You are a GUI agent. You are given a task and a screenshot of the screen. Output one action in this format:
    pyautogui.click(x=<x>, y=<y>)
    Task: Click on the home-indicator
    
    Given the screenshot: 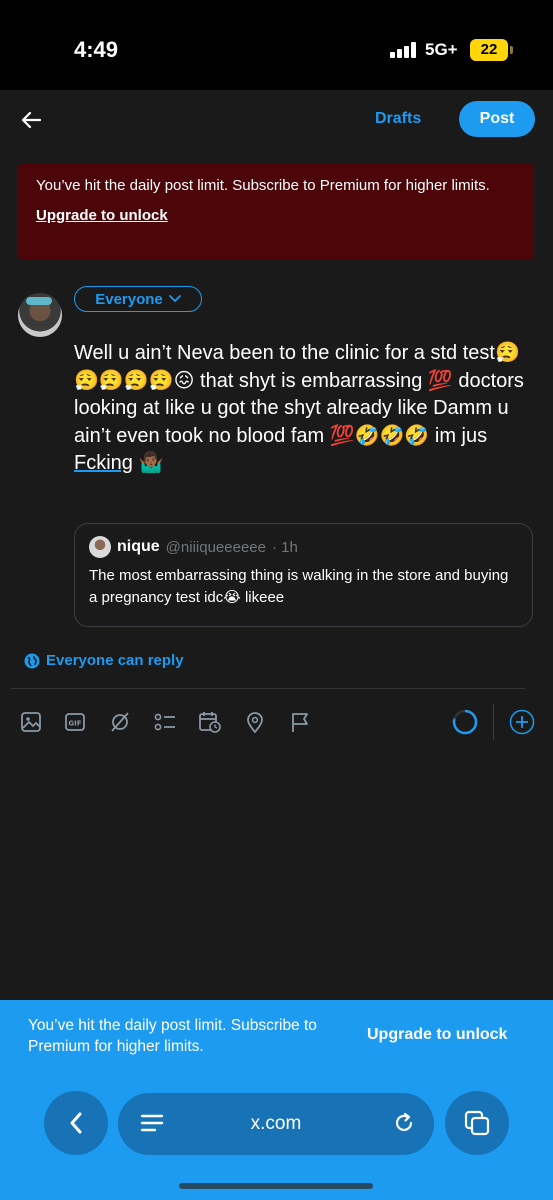 What is the action you would take?
    pyautogui.click(x=276, y=1186)
    